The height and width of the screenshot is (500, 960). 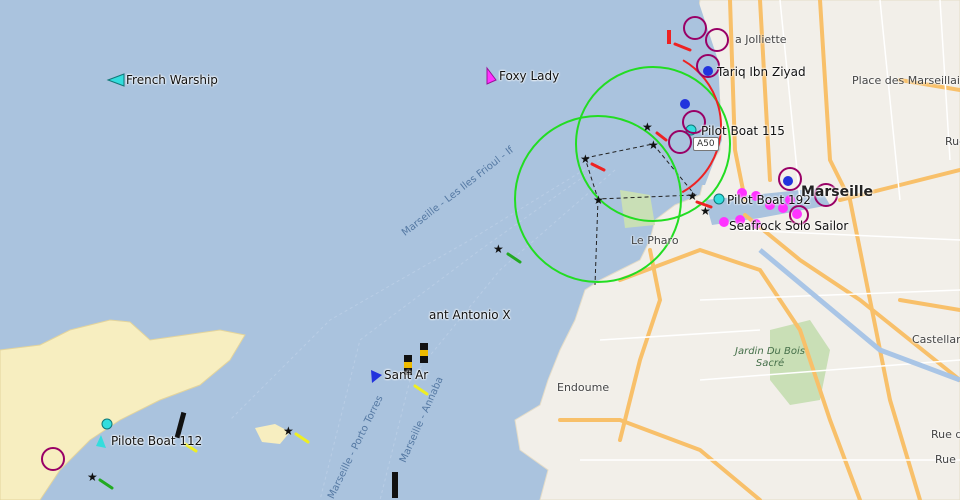 What do you see at coordinates (708, 71) in the screenshot?
I see `tariq-icon` at bounding box center [708, 71].